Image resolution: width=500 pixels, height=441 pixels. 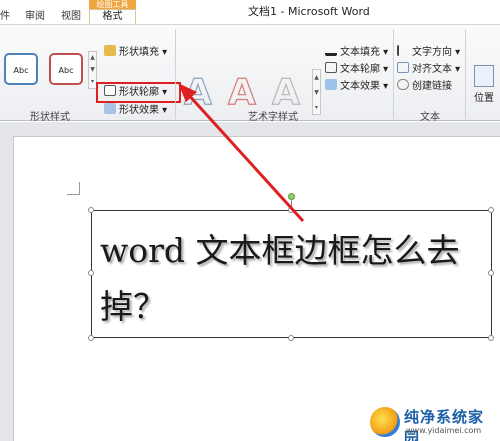 What do you see at coordinates (403, 67) in the screenshot?
I see `align-text-icon` at bounding box center [403, 67].